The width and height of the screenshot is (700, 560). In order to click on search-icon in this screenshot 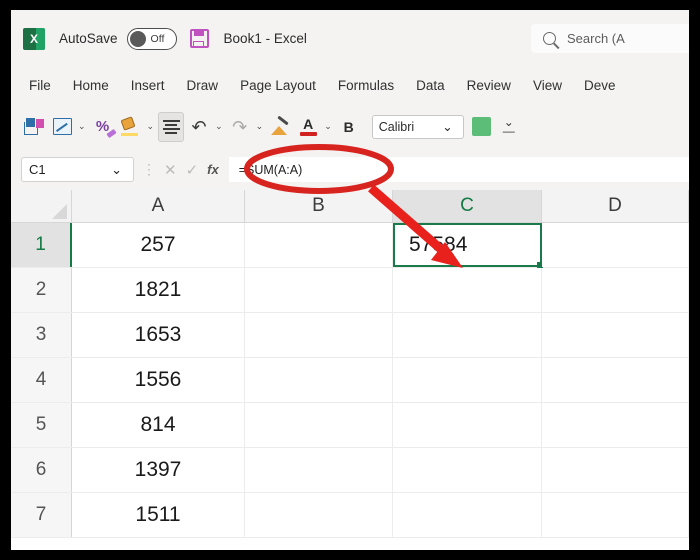, I will do `click(549, 38)`.